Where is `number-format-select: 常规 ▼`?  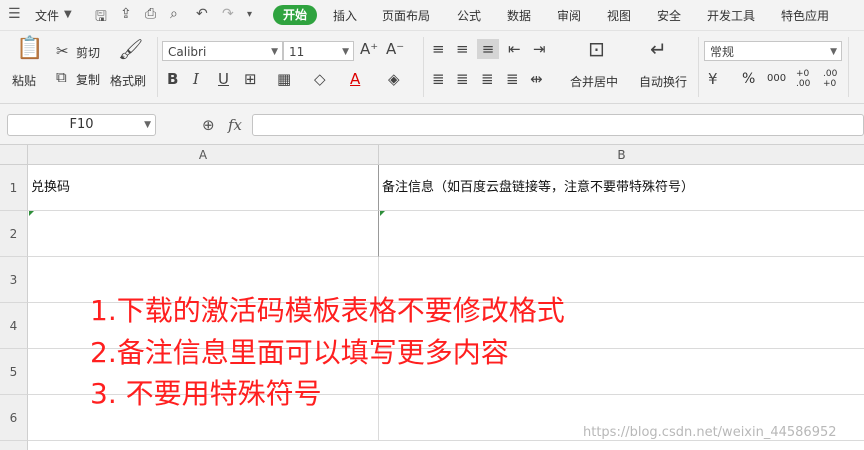
number-format-select: 常规 ▼ is located at coordinates (773, 51).